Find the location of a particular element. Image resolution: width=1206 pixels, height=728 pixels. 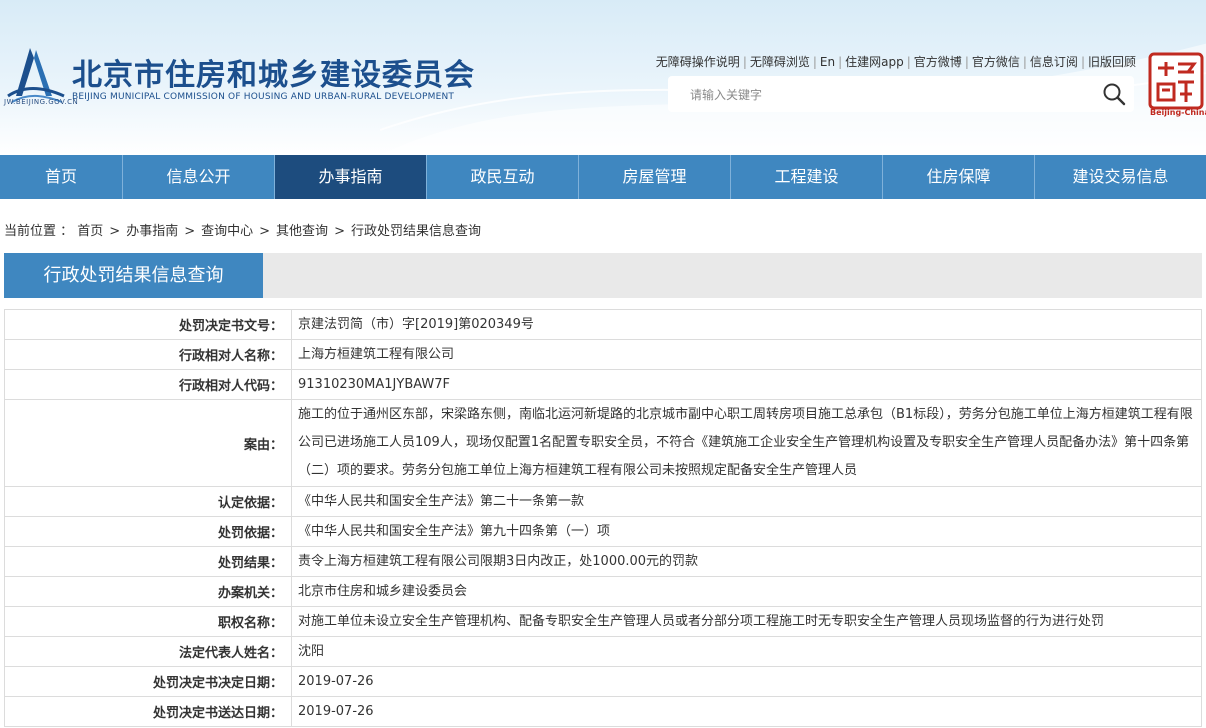

table-row: 认定依据： 《中华人民共和国安全生产法》第二十一条第一款 is located at coordinates (603, 501).